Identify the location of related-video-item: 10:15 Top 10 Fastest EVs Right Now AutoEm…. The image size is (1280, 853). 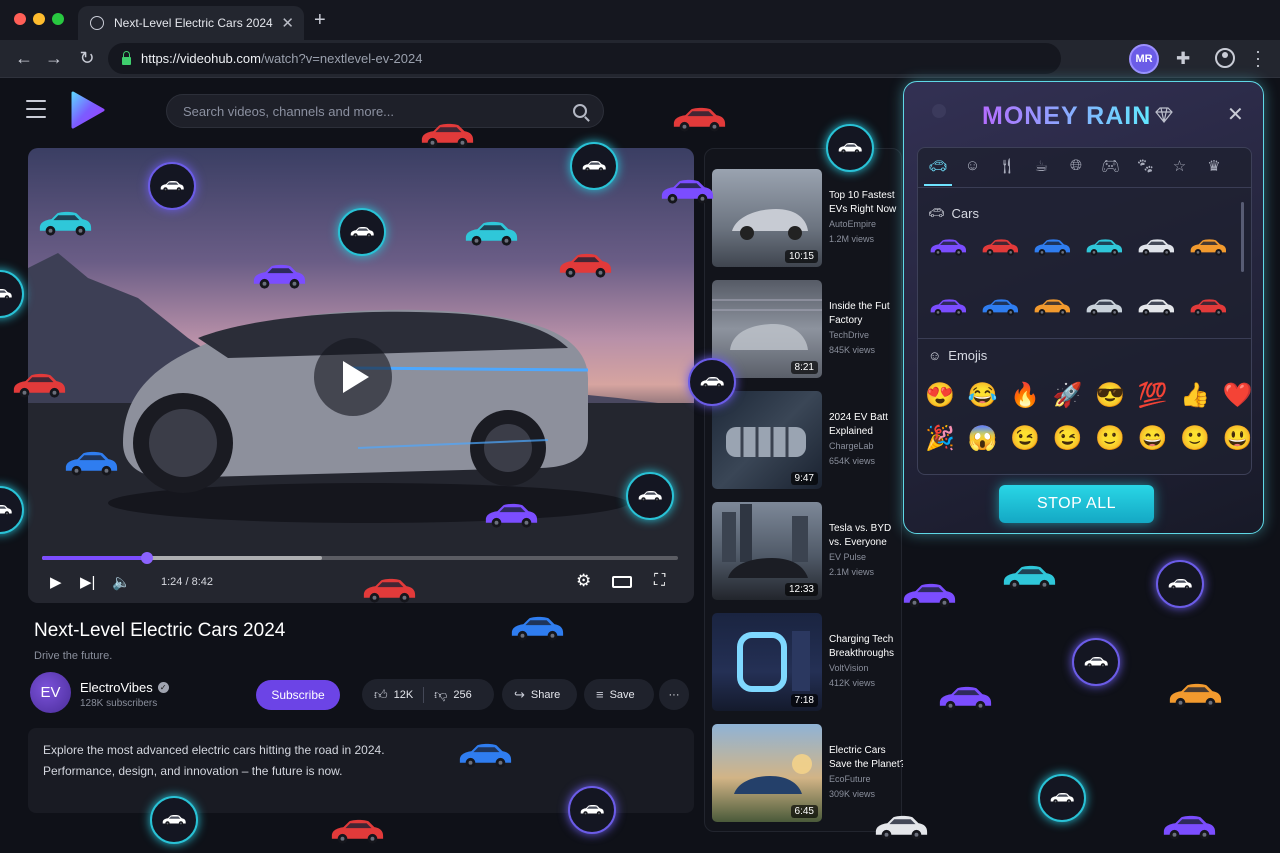
(807, 218).